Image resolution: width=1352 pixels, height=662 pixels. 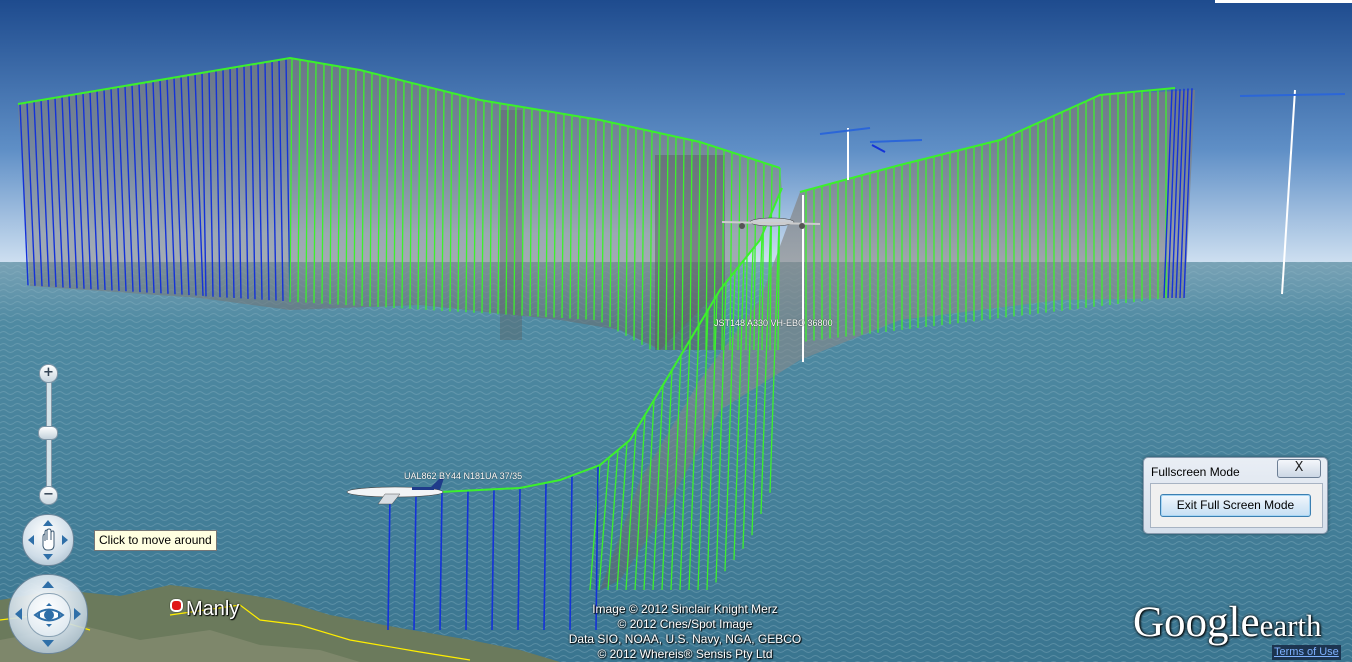 I want to click on close-button: X, so click(x=1299, y=468).